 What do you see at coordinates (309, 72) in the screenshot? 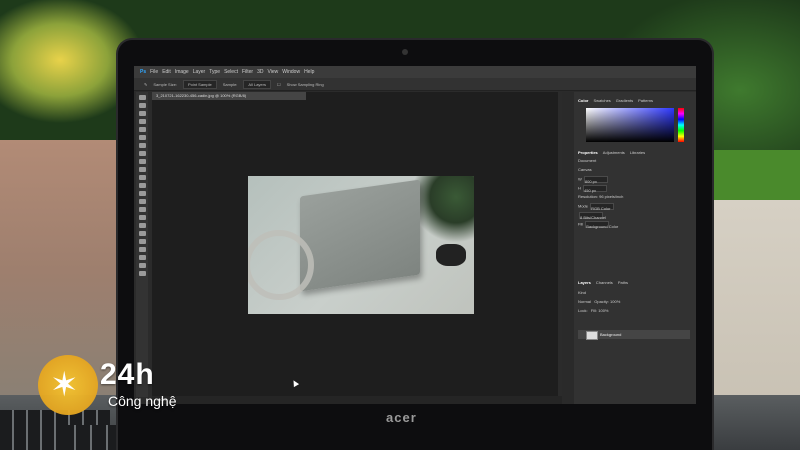
I see `menu-help: Help` at bounding box center [309, 72].